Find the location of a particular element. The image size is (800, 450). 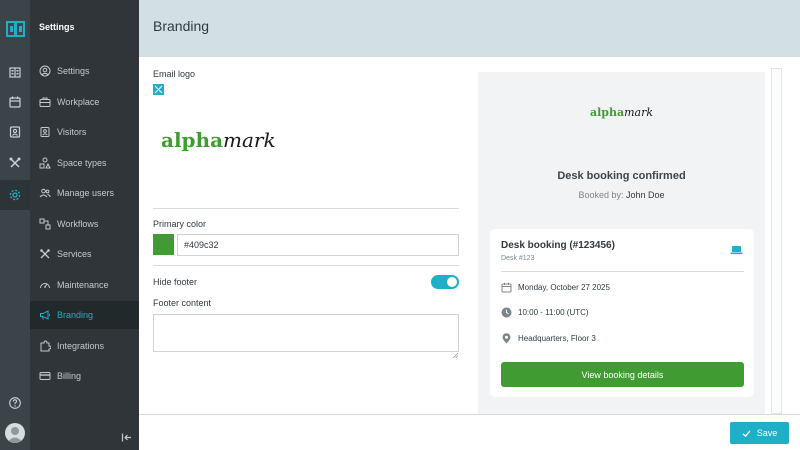

laptop-icon is located at coordinates (736, 250).